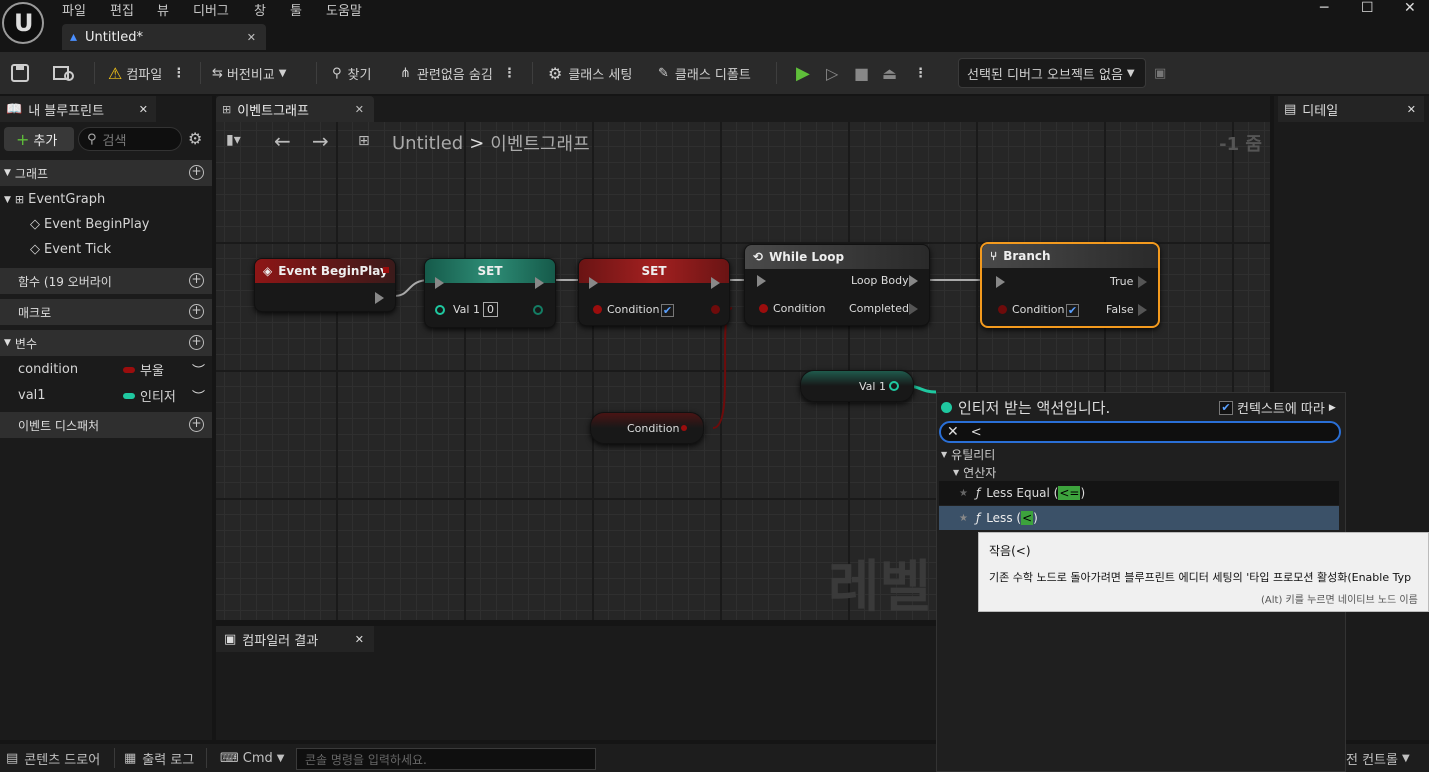 This screenshot has width=1429, height=772. I want to click on menu-window: 창, so click(260, 9).